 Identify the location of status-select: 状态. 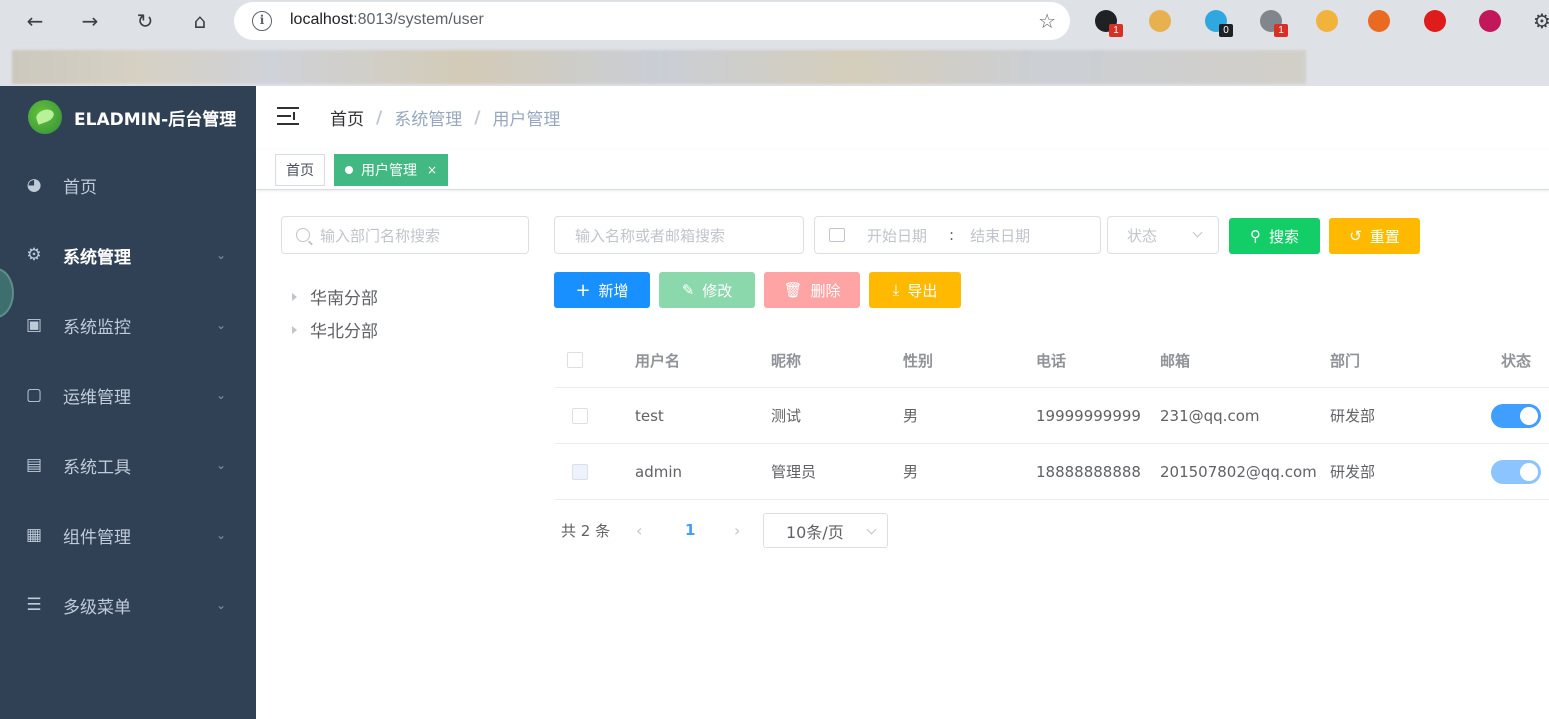
(1163, 235).